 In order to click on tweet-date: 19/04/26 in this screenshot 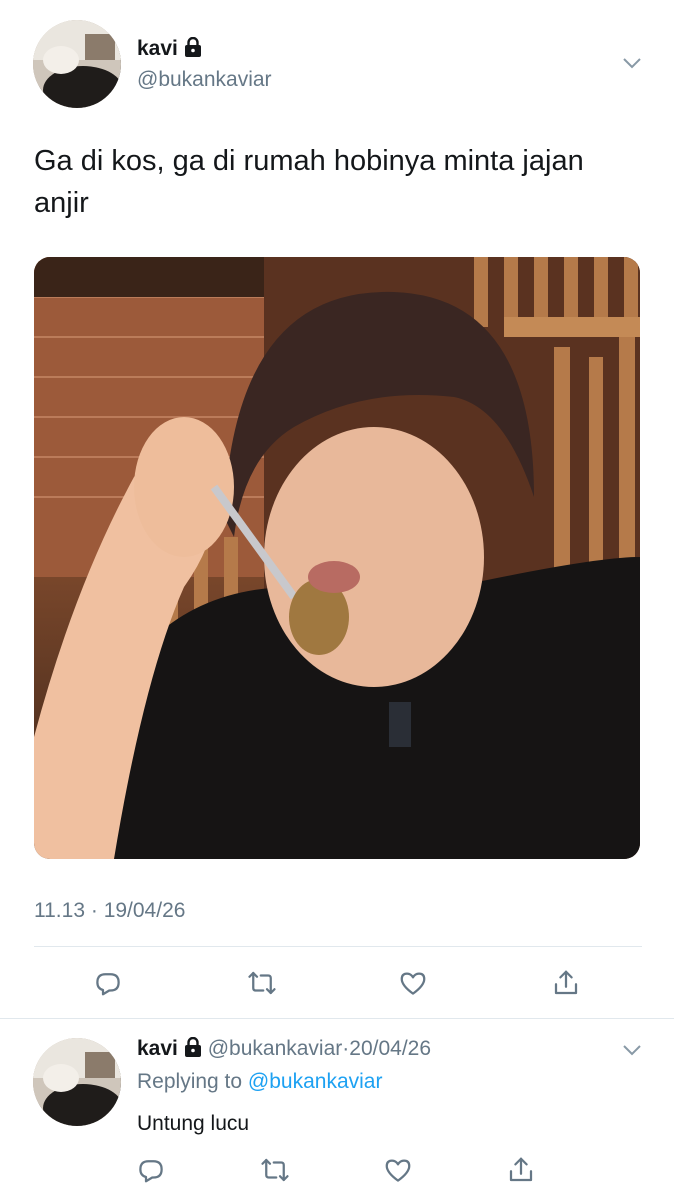, I will do `click(144, 910)`.